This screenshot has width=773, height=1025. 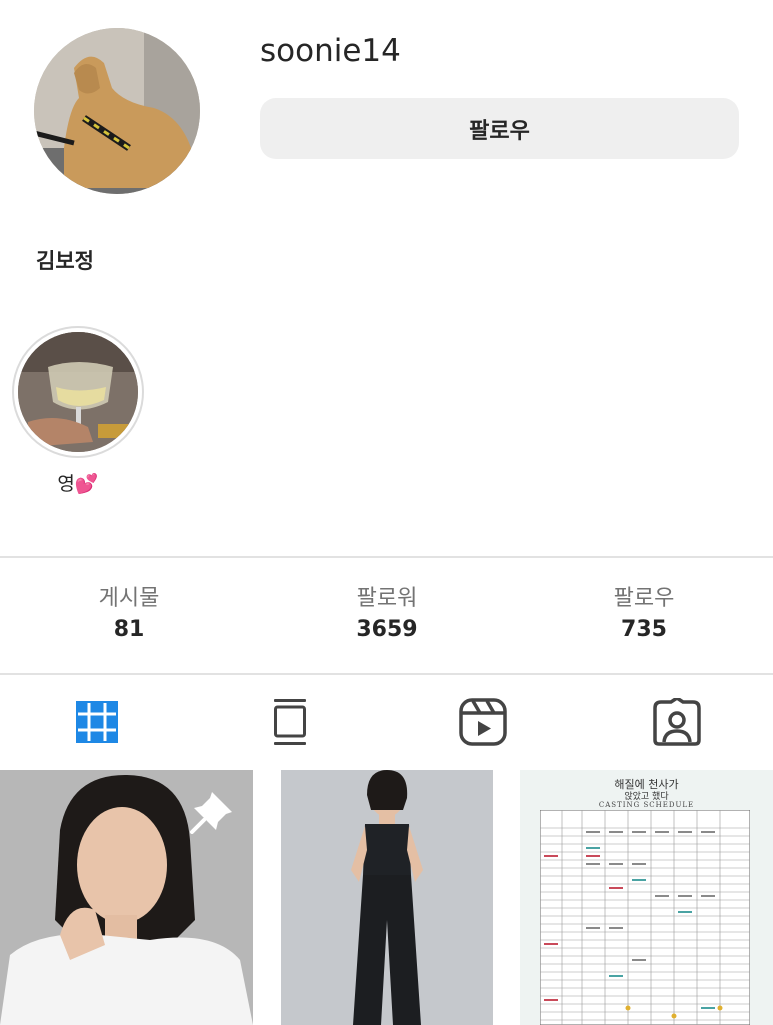 I want to click on tab-grid, so click(x=96, y=722).